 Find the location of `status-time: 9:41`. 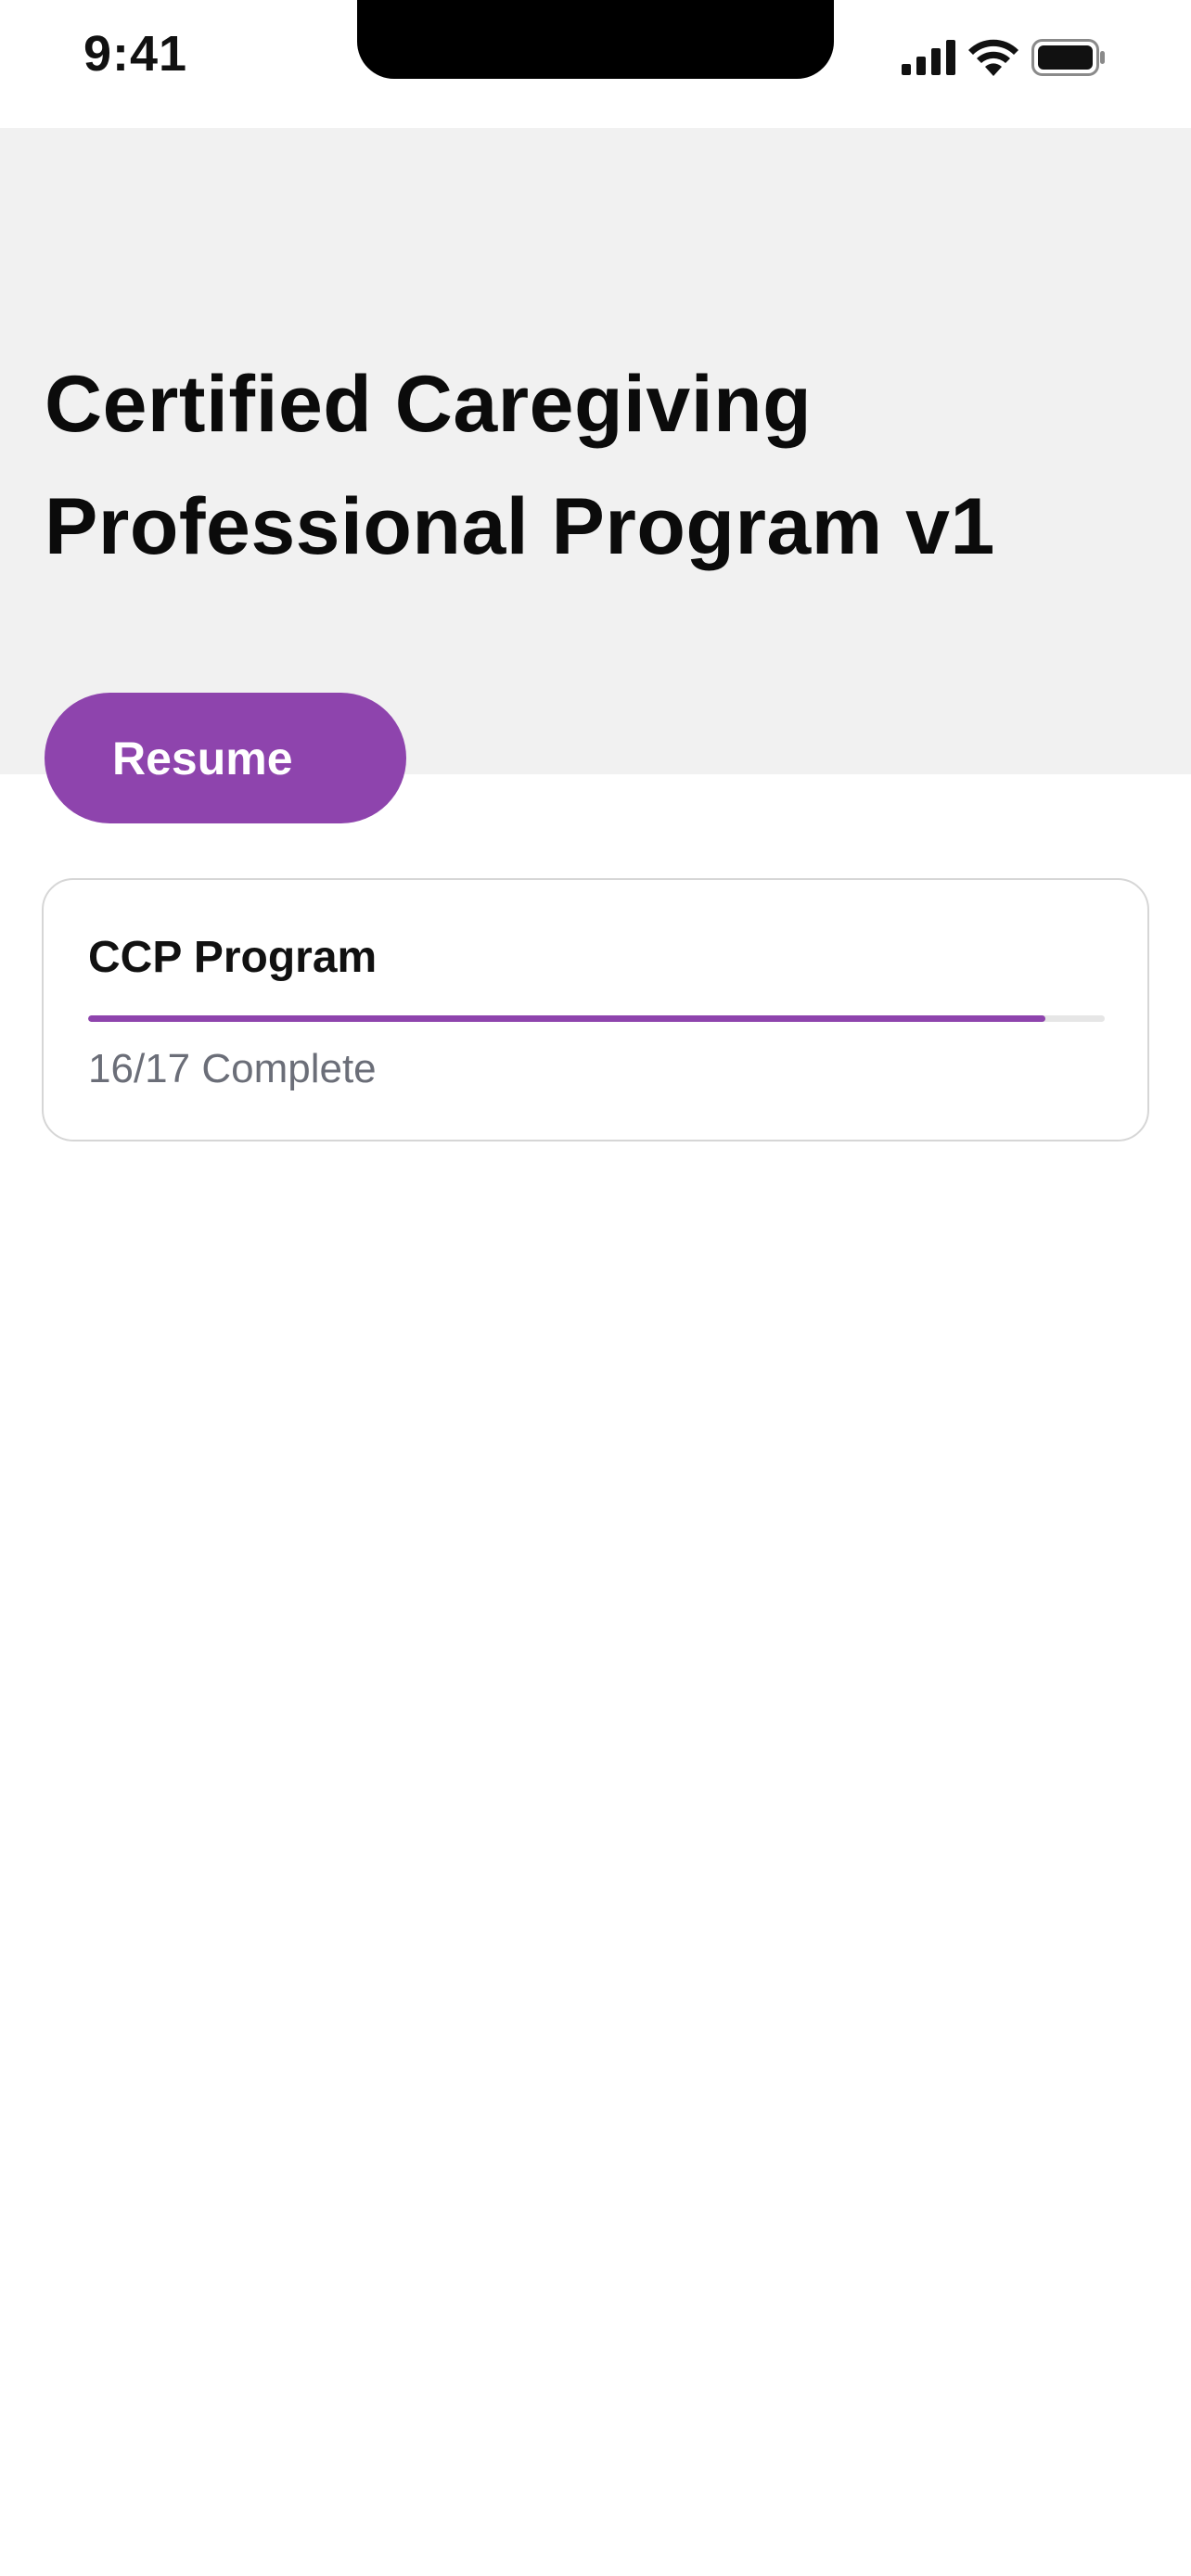

status-time: 9:41 is located at coordinates (135, 54).